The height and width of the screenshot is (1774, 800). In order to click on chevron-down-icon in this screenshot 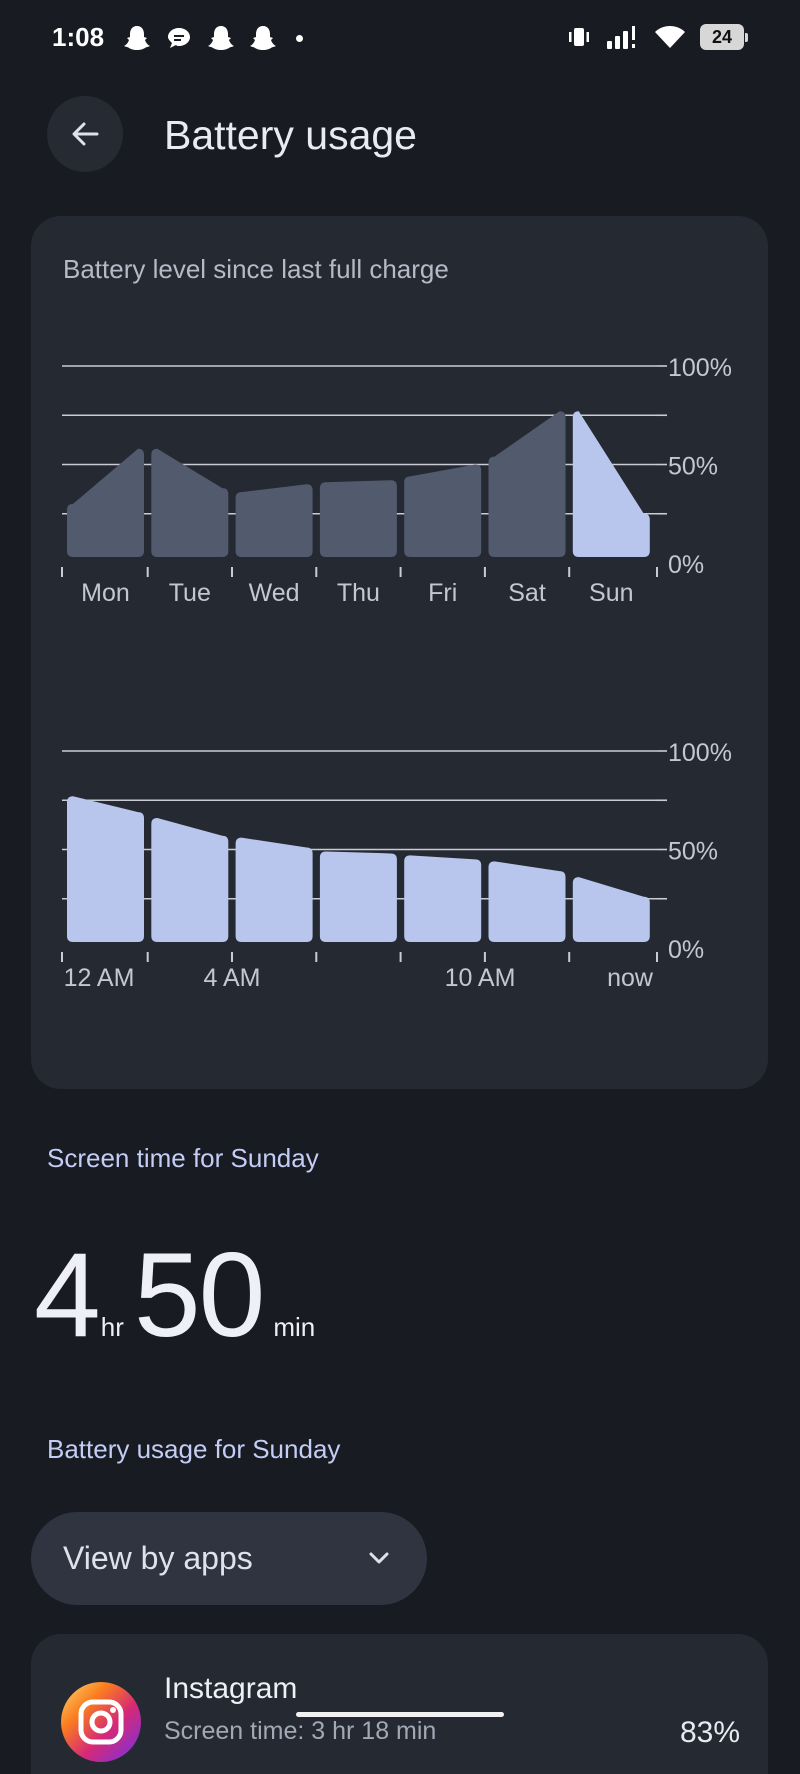, I will do `click(379, 1558)`.